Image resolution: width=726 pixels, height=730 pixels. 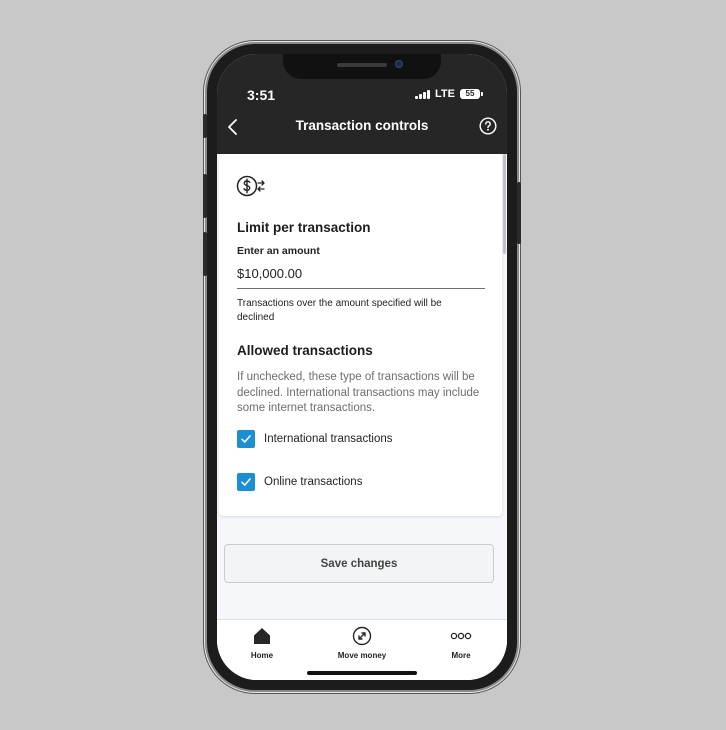 I want to click on help-button, so click(x=488, y=126).